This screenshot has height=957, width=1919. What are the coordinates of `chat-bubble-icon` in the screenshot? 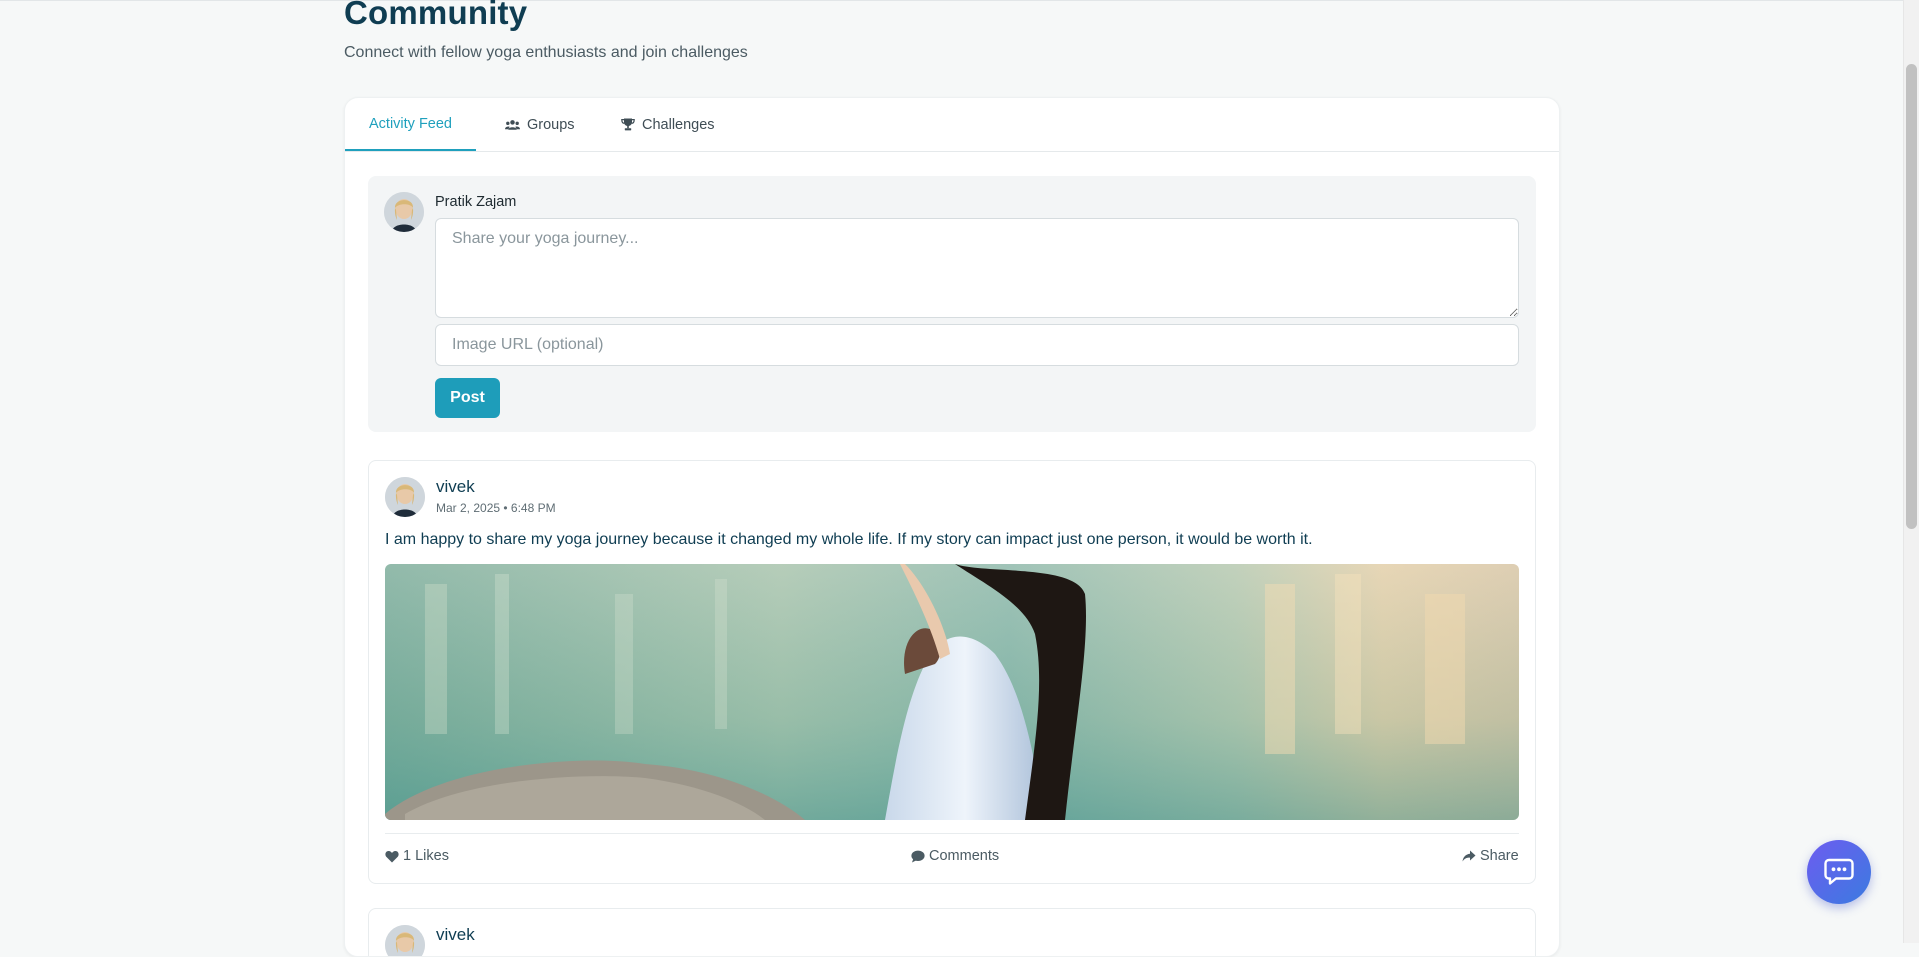 It's located at (1839, 871).